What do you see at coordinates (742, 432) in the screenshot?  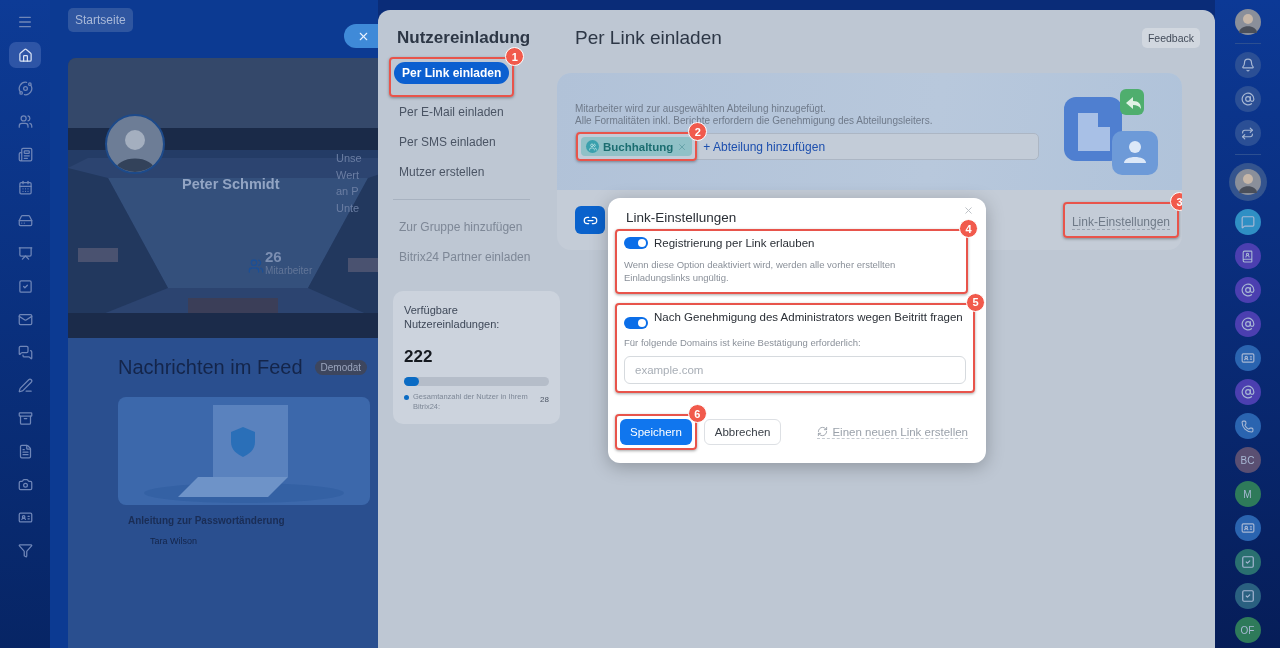 I see `cancel-button: Abbrechen` at bounding box center [742, 432].